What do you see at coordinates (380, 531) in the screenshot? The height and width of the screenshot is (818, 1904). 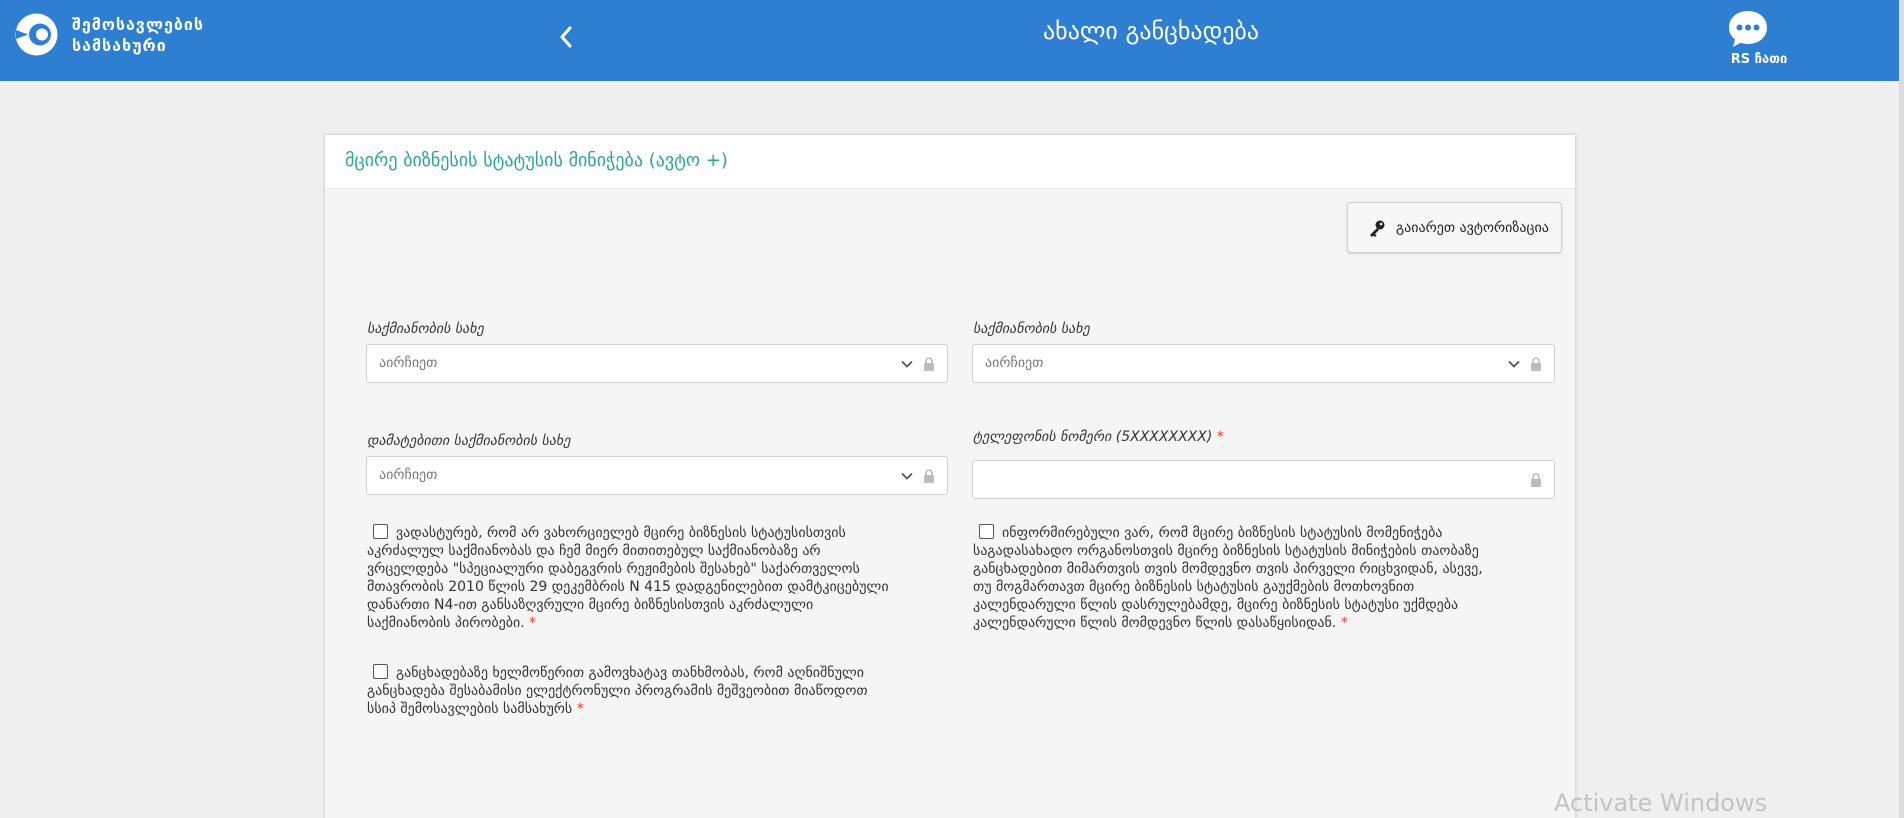 I see `confirm-not-prohibited-checkbox` at bounding box center [380, 531].